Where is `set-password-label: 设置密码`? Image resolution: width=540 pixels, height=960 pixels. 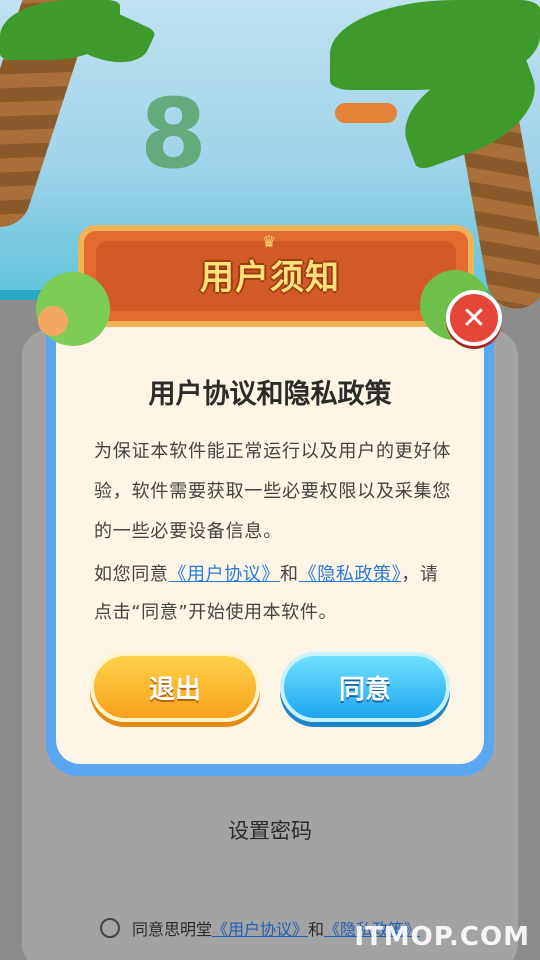
set-password-label: 设置密码 is located at coordinates (270, 831).